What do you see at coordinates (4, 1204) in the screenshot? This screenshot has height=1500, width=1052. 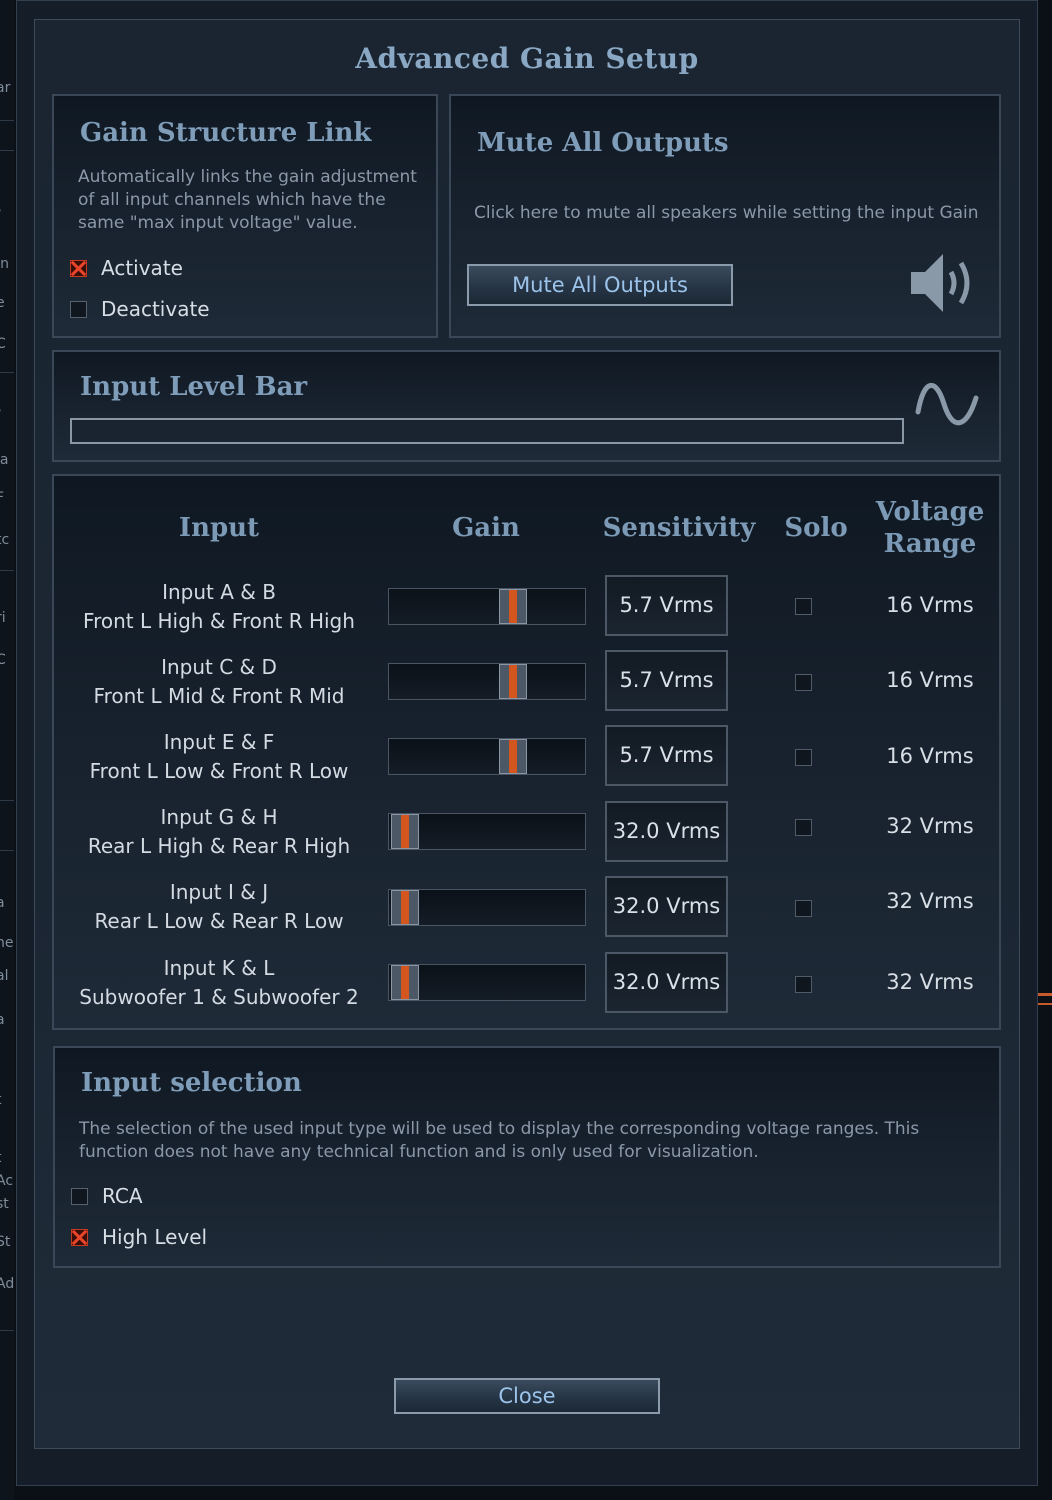 I see `background-text: st` at bounding box center [4, 1204].